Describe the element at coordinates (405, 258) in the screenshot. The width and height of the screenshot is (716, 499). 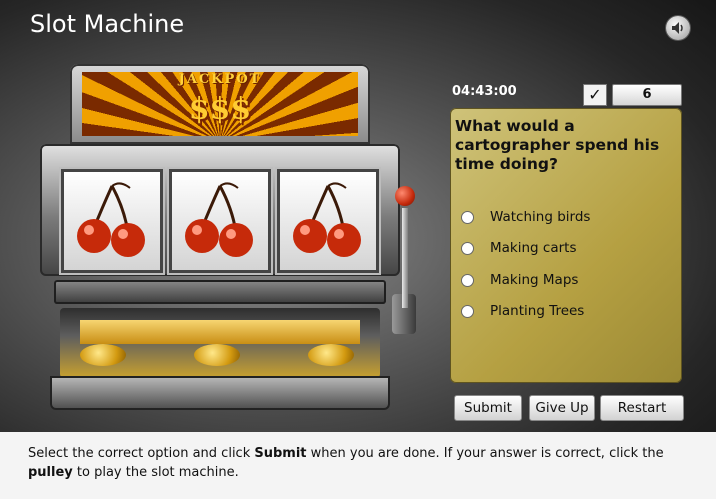
I see `pulley-lever` at that location.